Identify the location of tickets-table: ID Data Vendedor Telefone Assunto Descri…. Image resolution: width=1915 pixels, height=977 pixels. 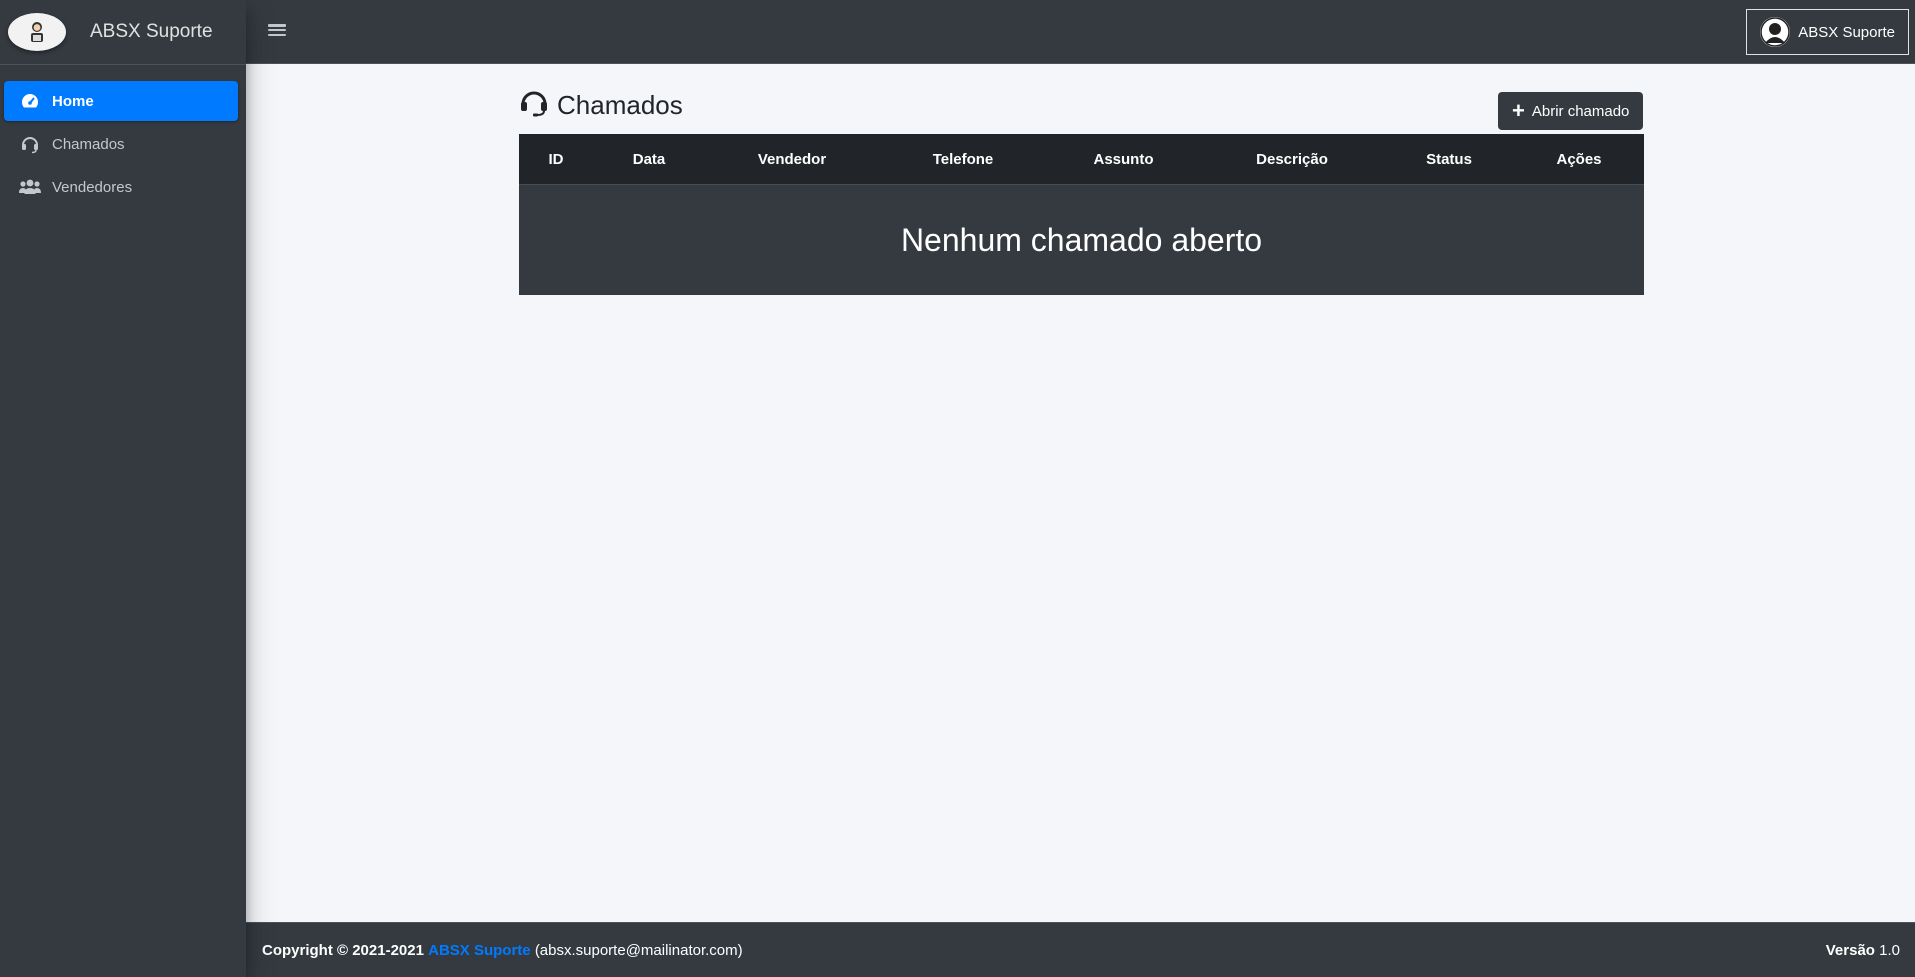
(1081, 214).